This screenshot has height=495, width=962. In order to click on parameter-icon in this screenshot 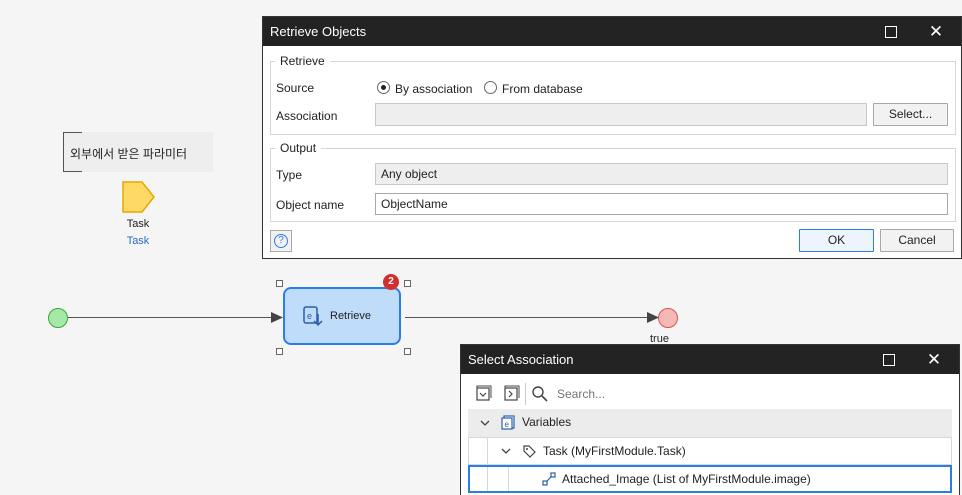, I will do `click(139, 198)`.